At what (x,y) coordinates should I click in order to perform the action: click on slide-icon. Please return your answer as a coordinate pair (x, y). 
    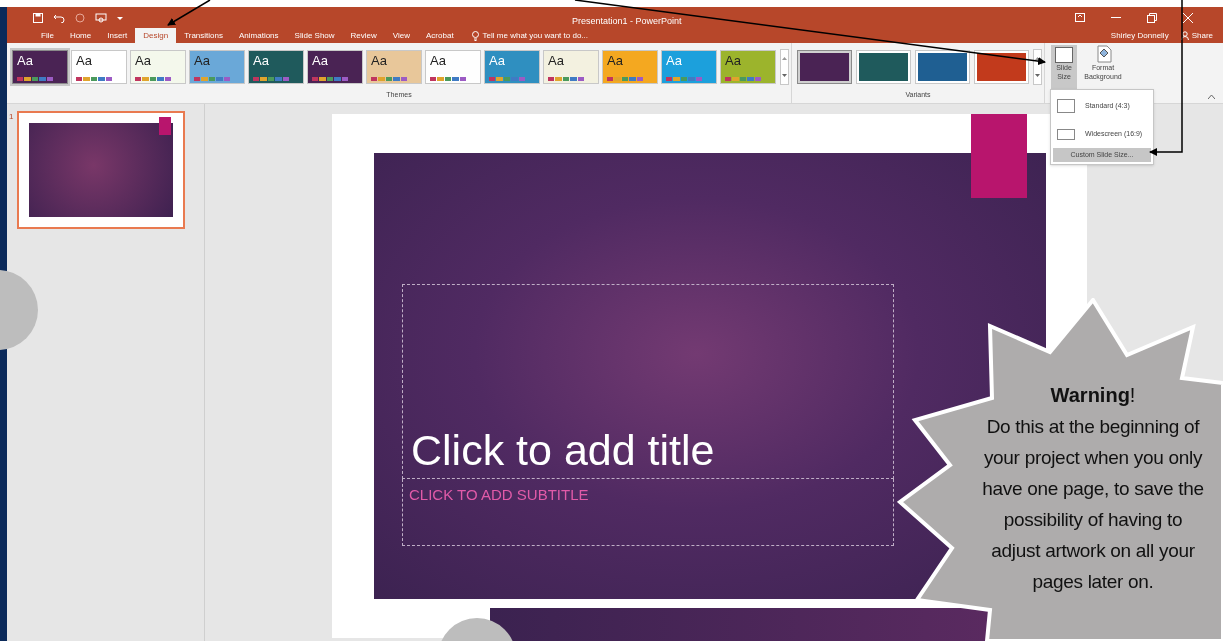
    Looking at the image, I should click on (1064, 55).